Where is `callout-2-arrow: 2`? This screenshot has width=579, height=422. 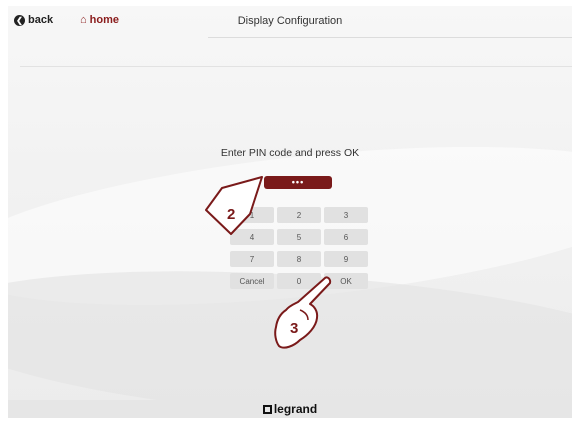
callout-2-arrow: 2 is located at coordinates (234, 205).